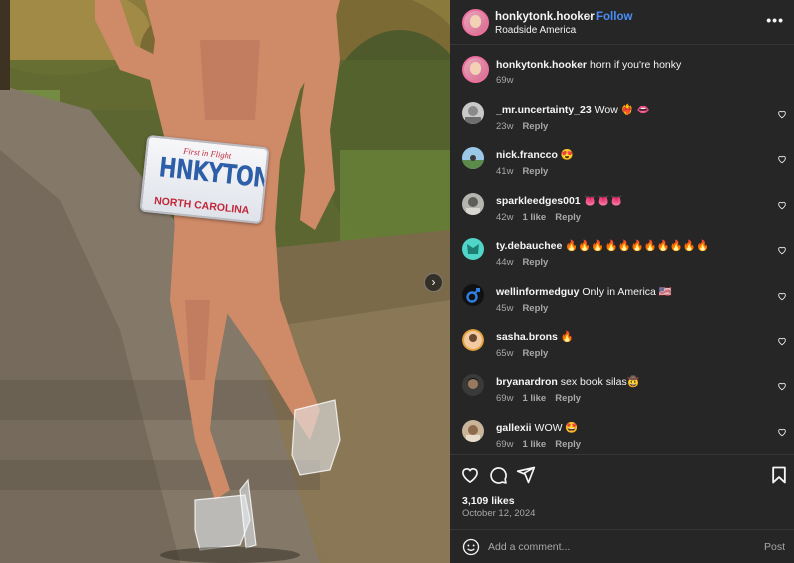 This screenshot has height=563, width=794. Describe the element at coordinates (527, 155) in the screenshot. I see `commenter-username: nick.francco` at that location.